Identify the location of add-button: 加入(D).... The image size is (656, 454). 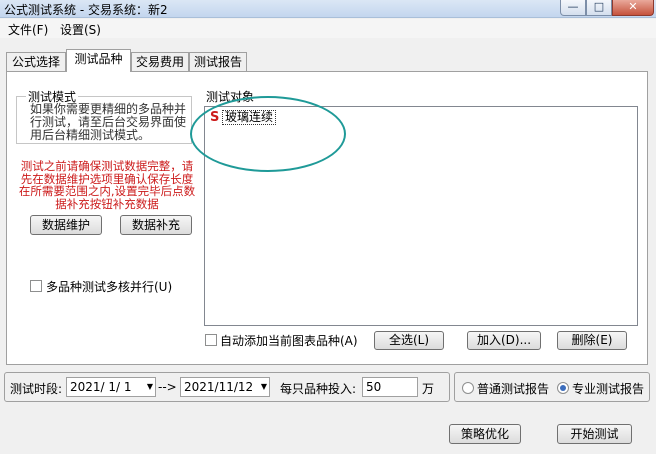
(504, 340).